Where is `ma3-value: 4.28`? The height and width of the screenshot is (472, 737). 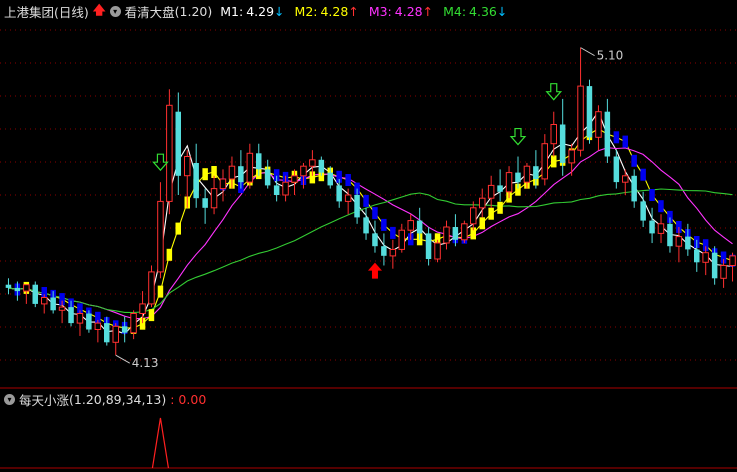 ma3-value: 4.28 is located at coordinates (408, 11).